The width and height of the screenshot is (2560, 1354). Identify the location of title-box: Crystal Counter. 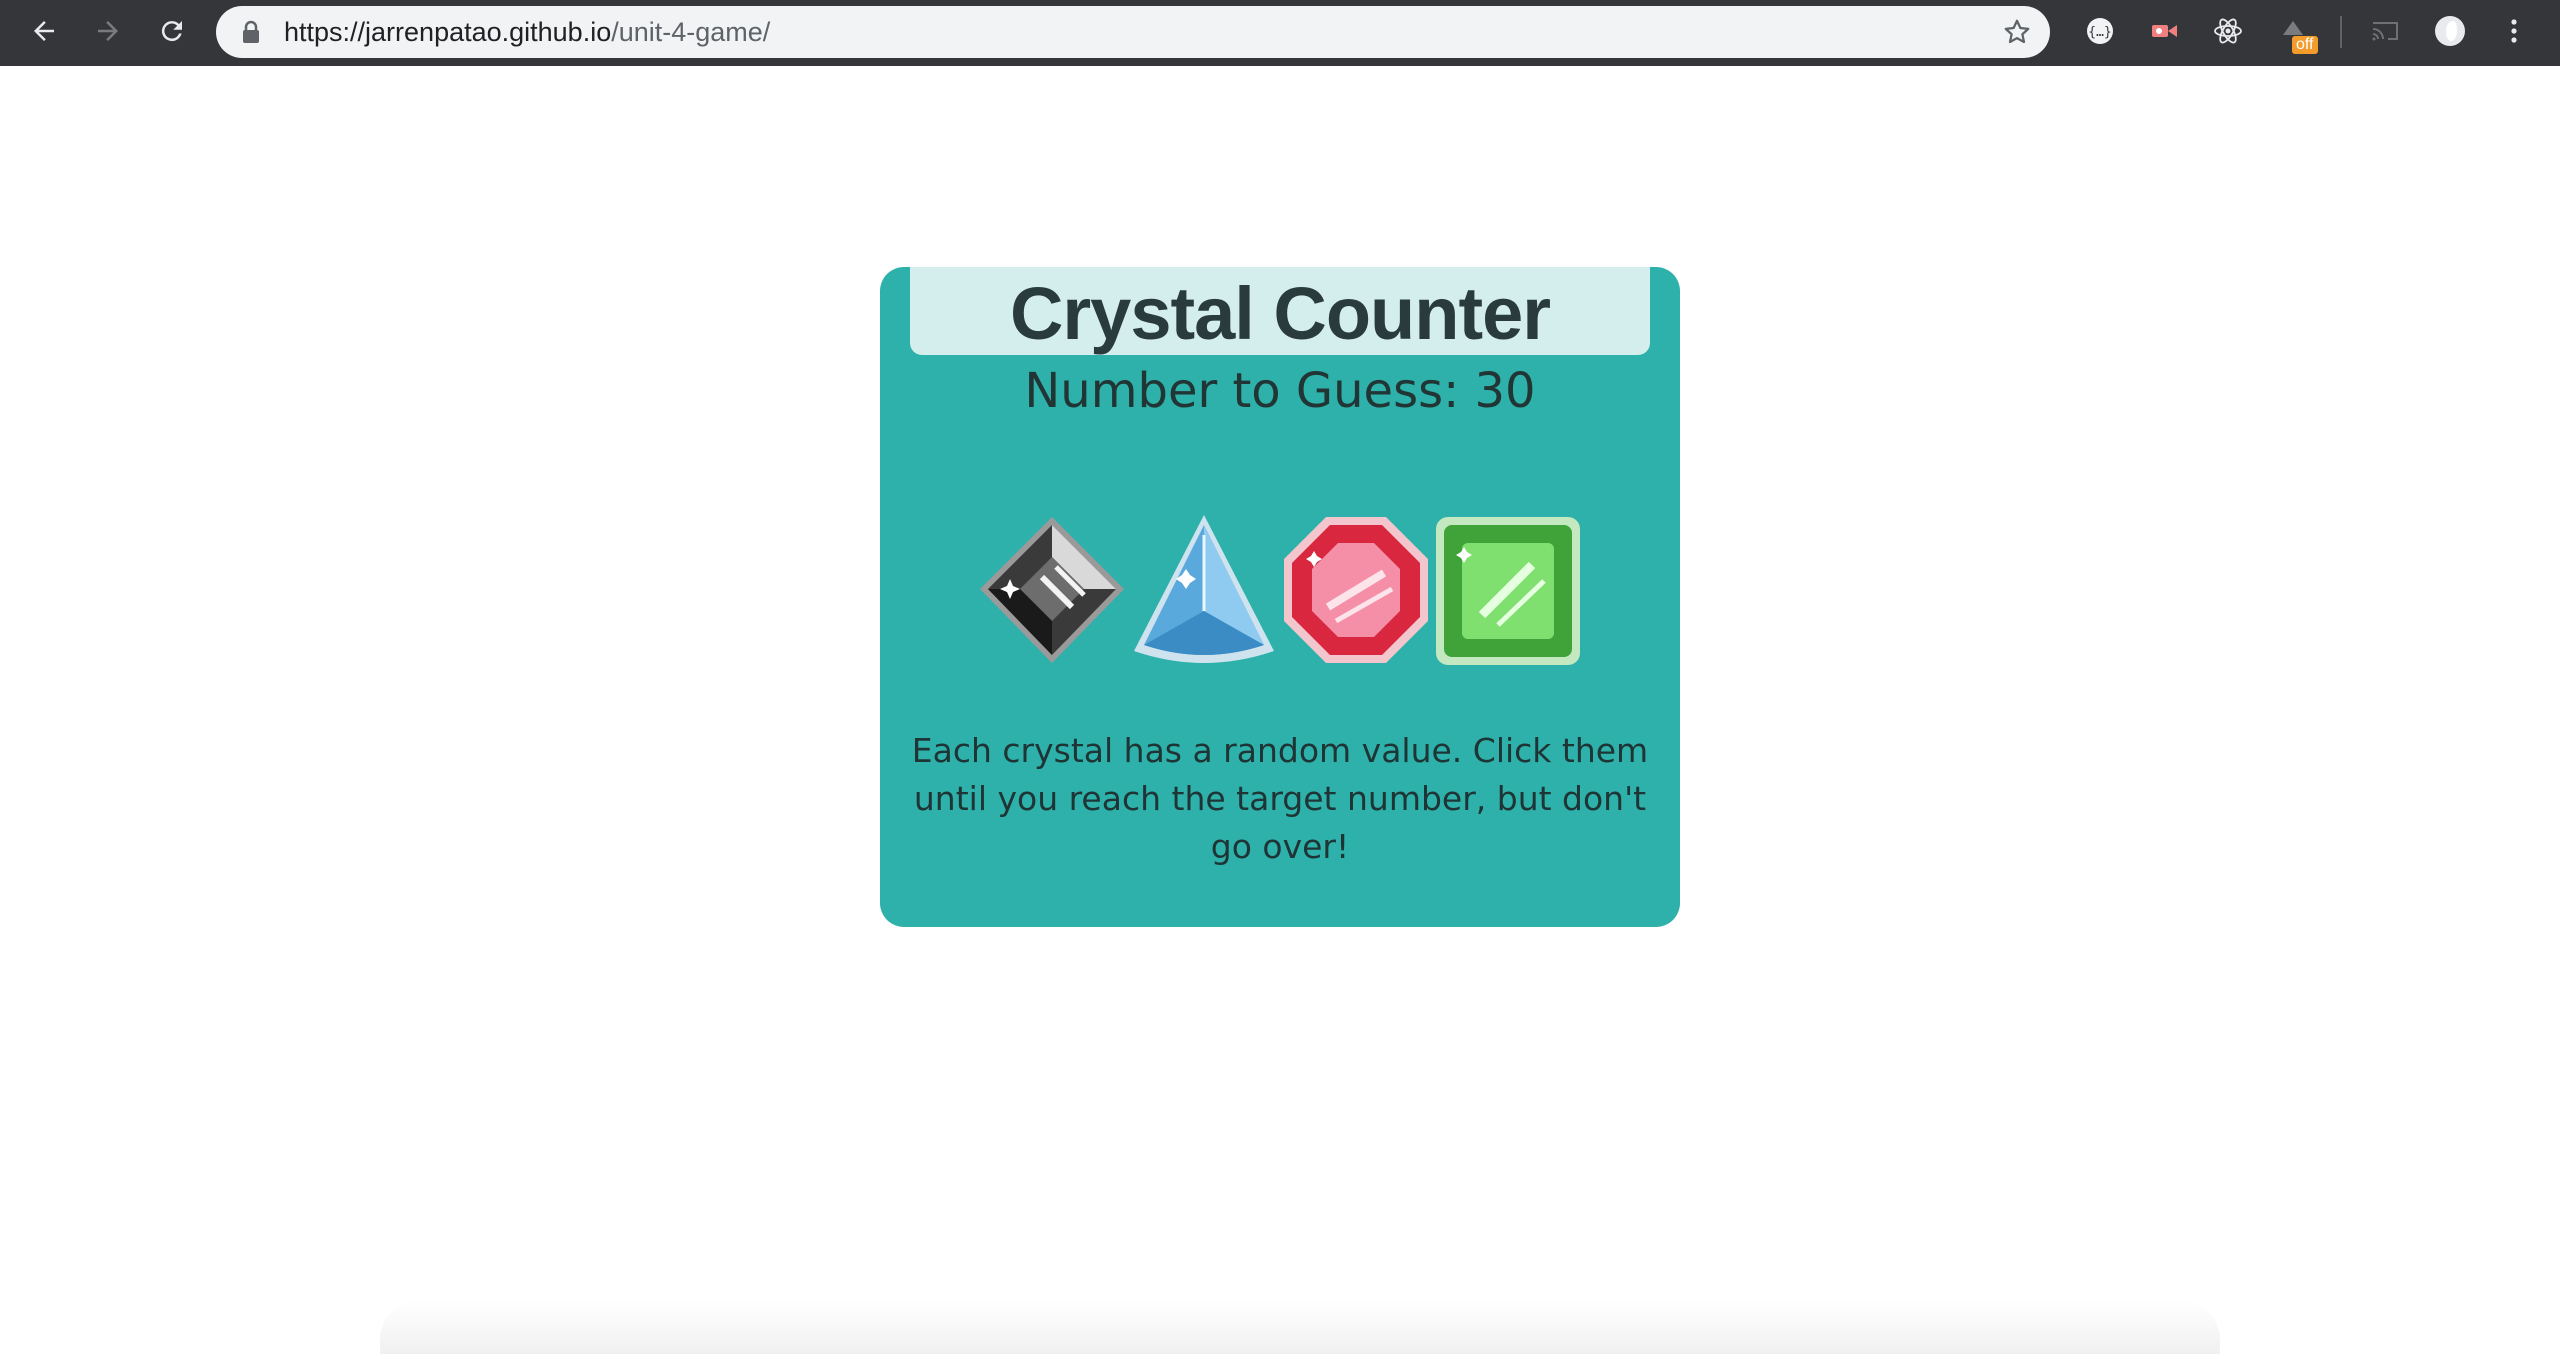
(1280, 311).